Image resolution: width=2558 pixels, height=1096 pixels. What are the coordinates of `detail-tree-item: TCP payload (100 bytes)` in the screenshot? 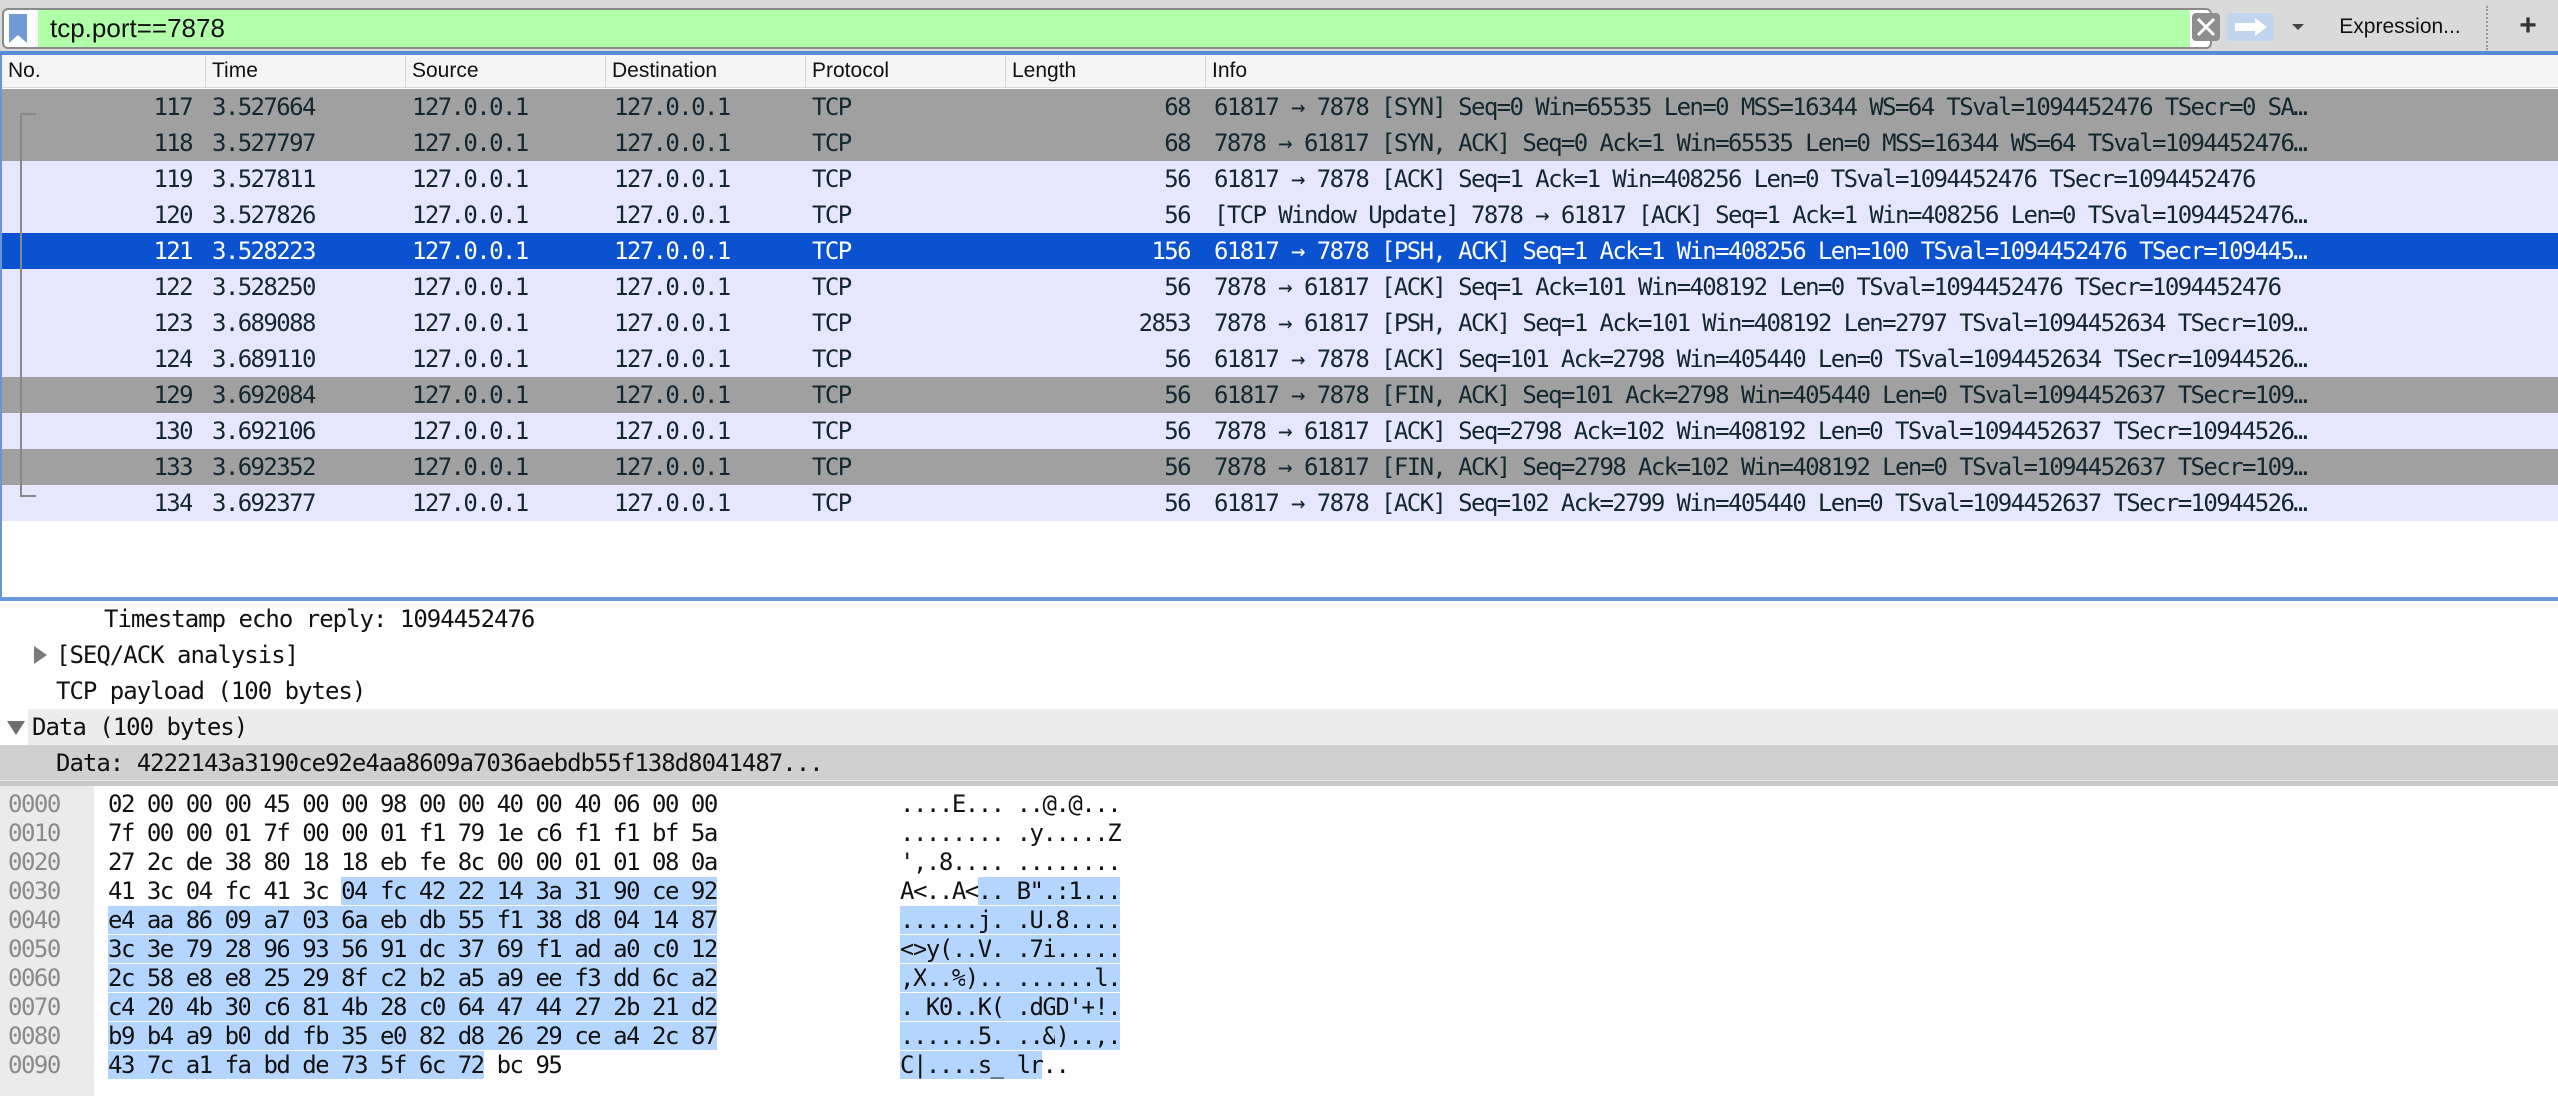 It's located at (1279, 691).